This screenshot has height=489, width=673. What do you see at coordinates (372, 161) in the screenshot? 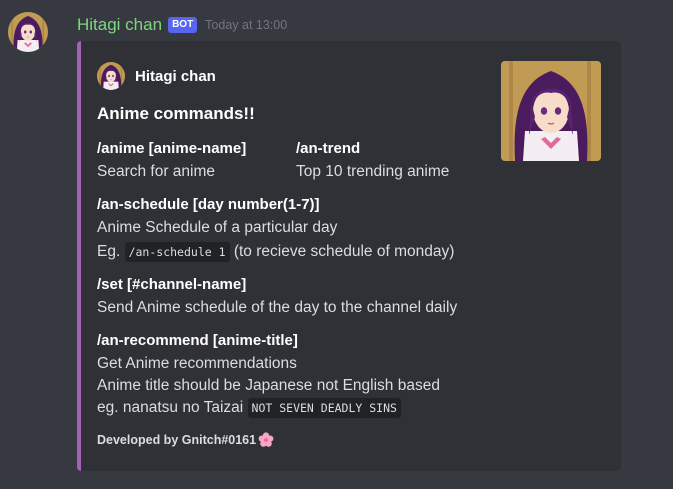
I see `field-trend: /an-trend Top 10 trending anime` at bounding box center [372, 161].